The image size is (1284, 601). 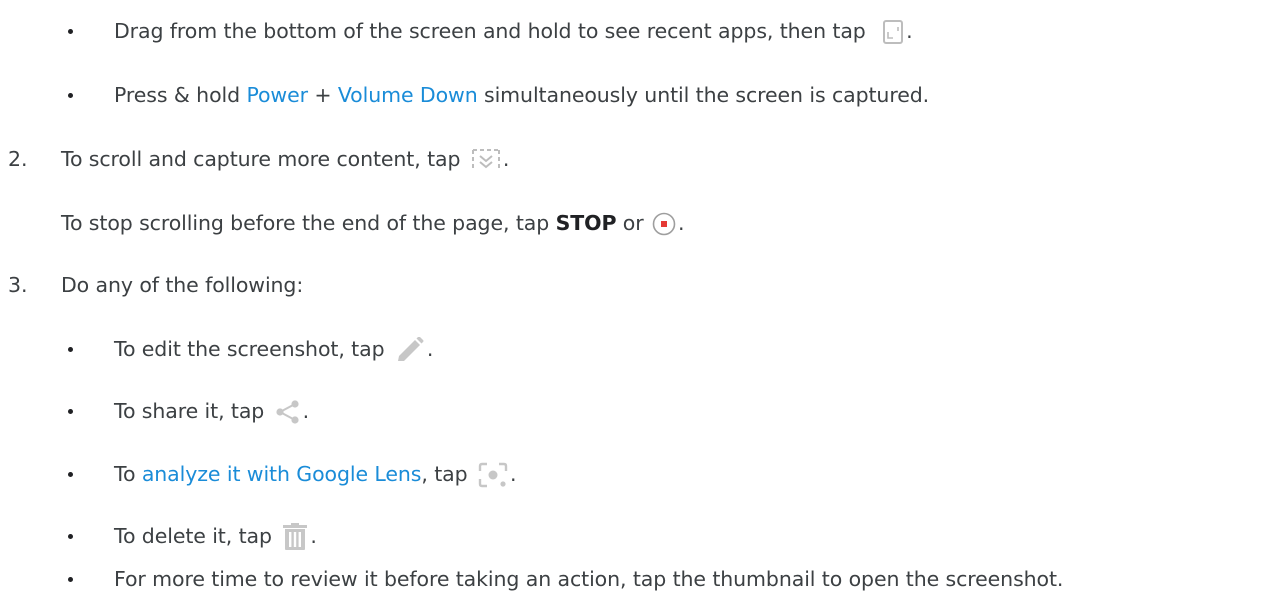 I want to click on instruction-text: To scroll and capture more content, tap, so click(x=261, y=159).